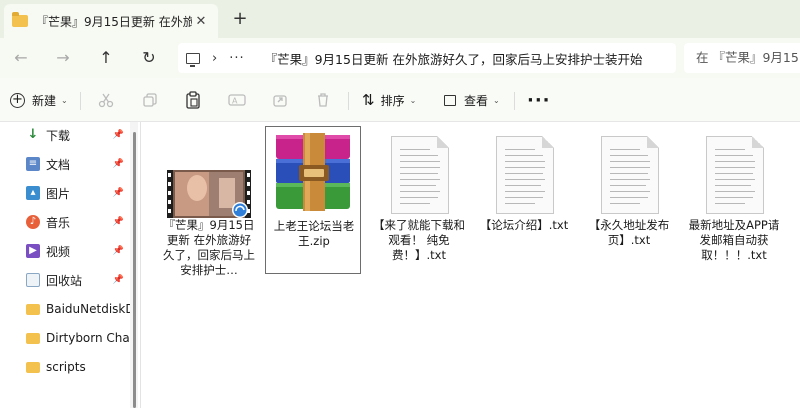 Image resolution: width=800 pixels, height=408 pixels. I want to click on svg-text: A, so click(235, 101).